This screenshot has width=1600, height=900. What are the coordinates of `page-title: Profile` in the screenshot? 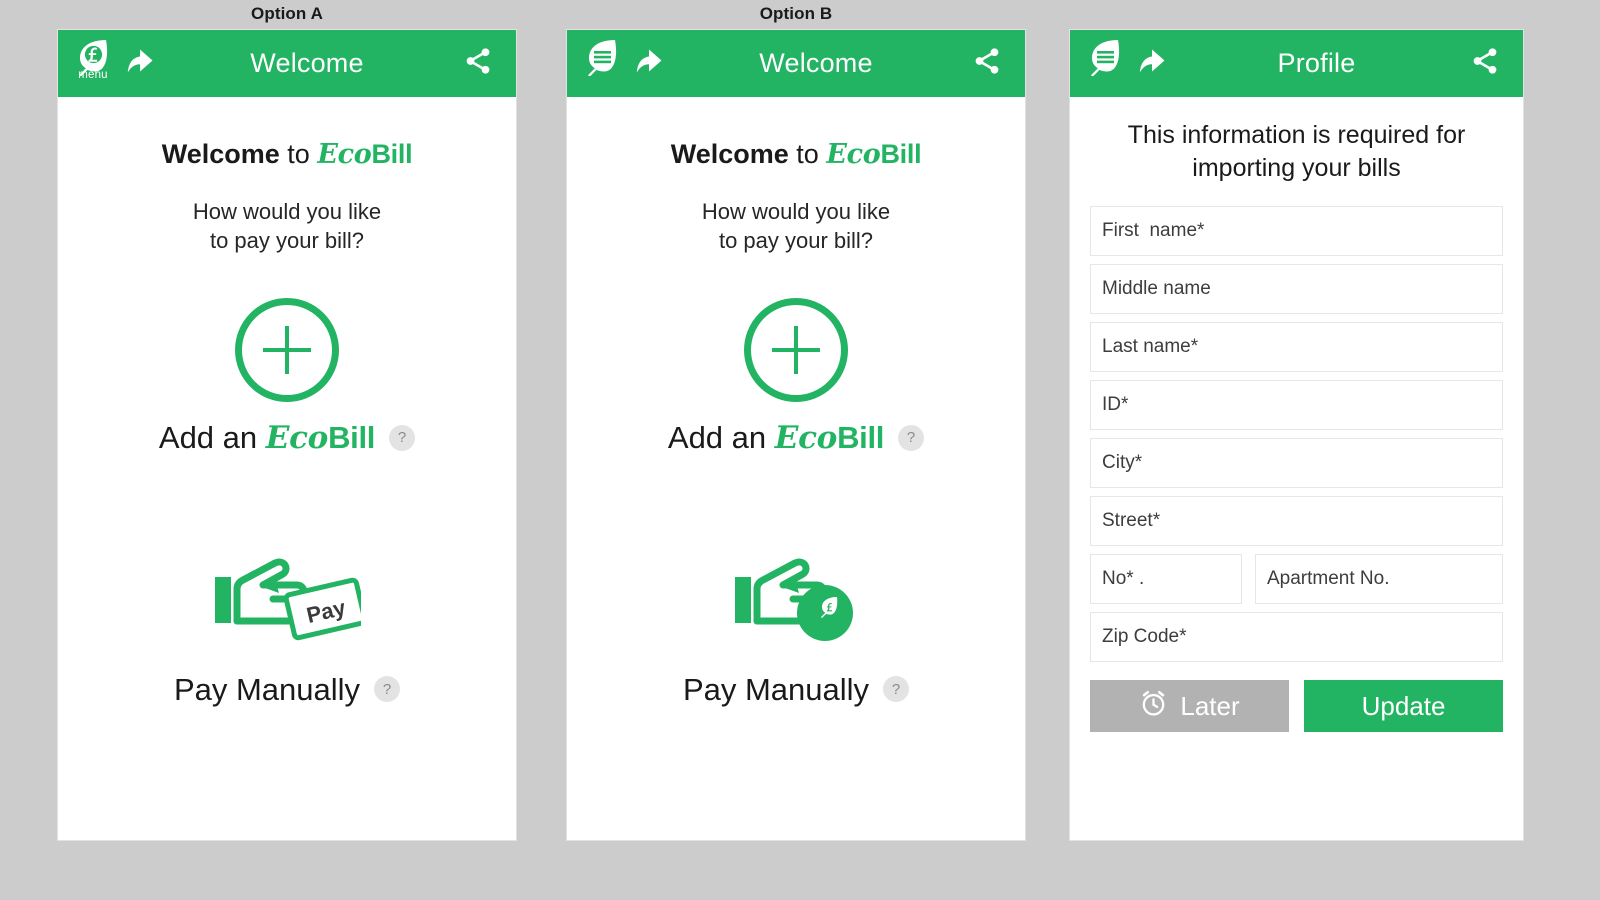 It's located at (1316, 63).